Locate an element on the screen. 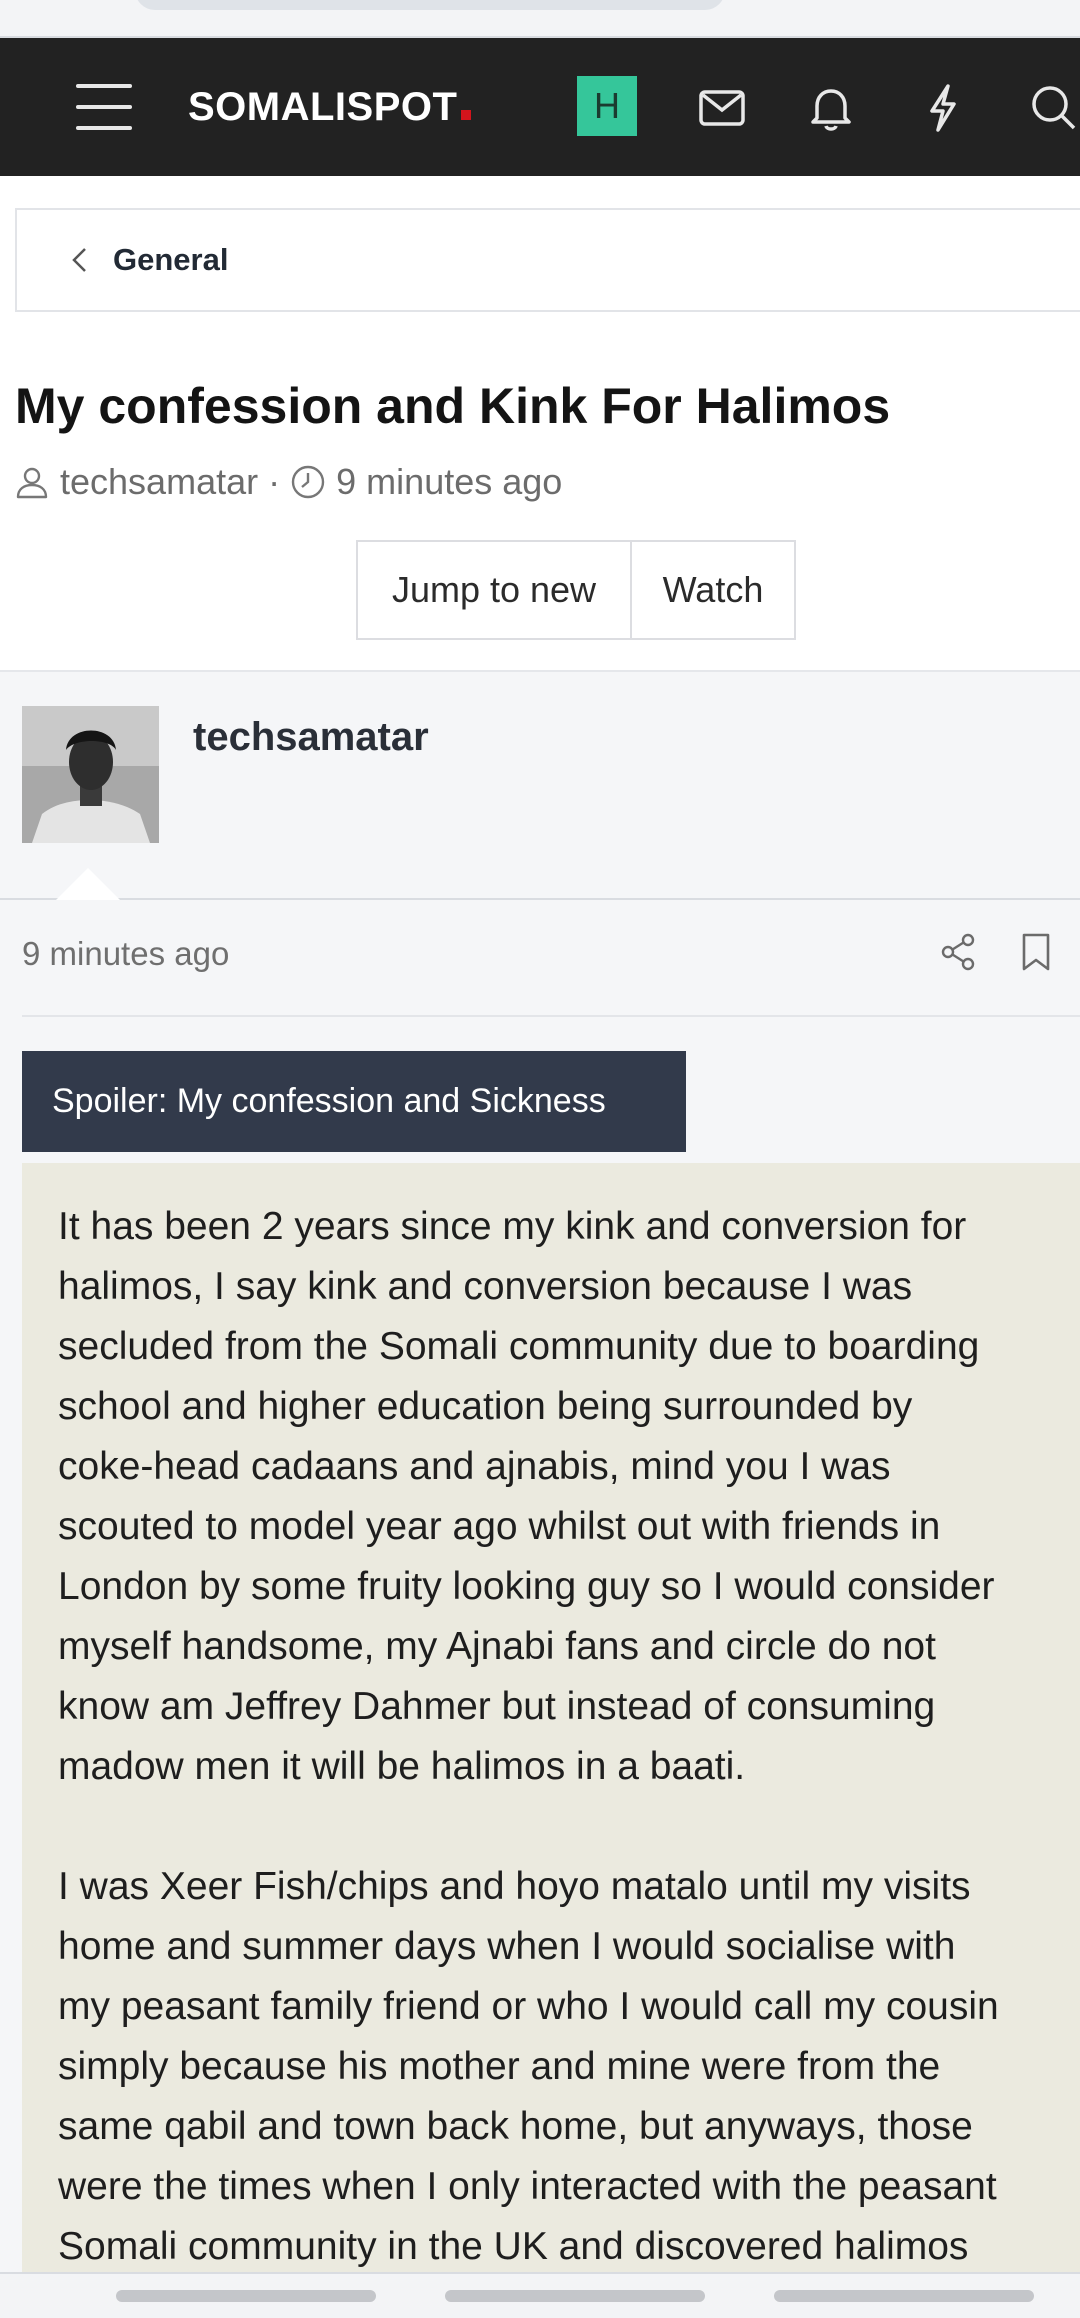 This screenshot has width=1080, height=2318. spoiler-toggle-button: Spoiler: My confession and Sickness is located at coordinates (354, 1101).